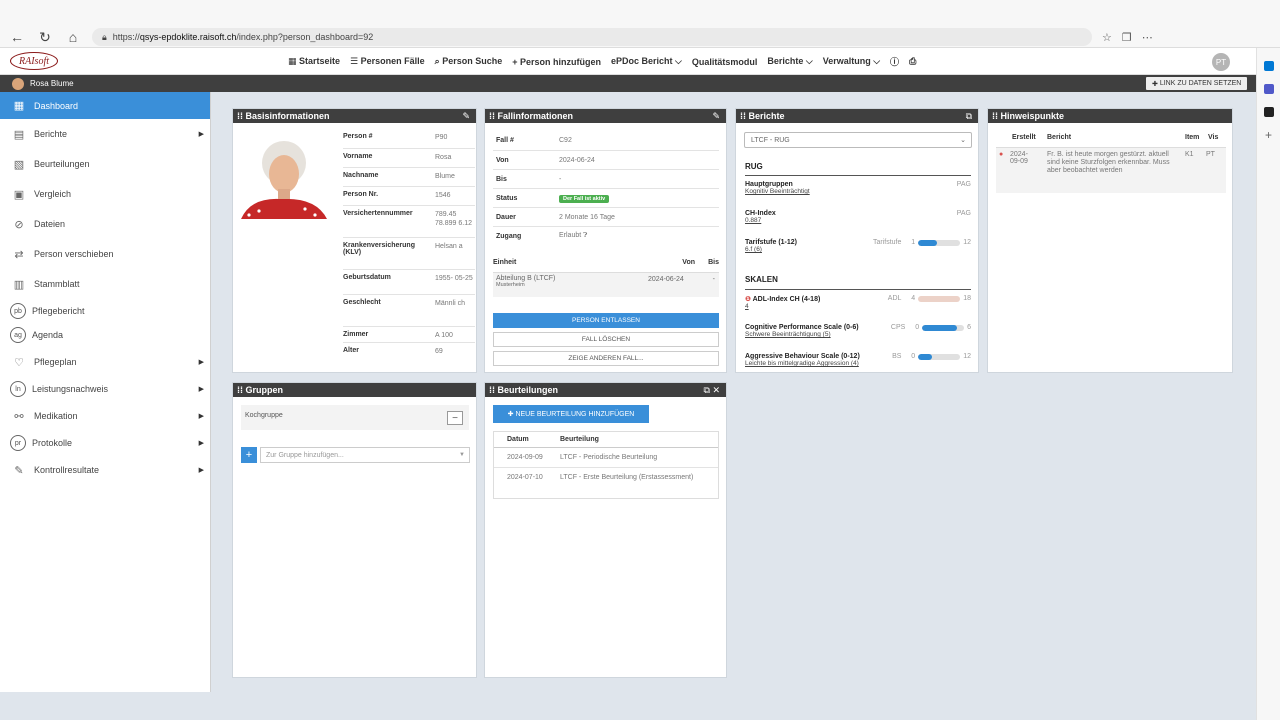 This screenshot has width=1280, height=720. What do you see at coordinates (52, 83) in the screenshot?
I see `patient-name: Rosa Blume` at bounding box center [52, 83].